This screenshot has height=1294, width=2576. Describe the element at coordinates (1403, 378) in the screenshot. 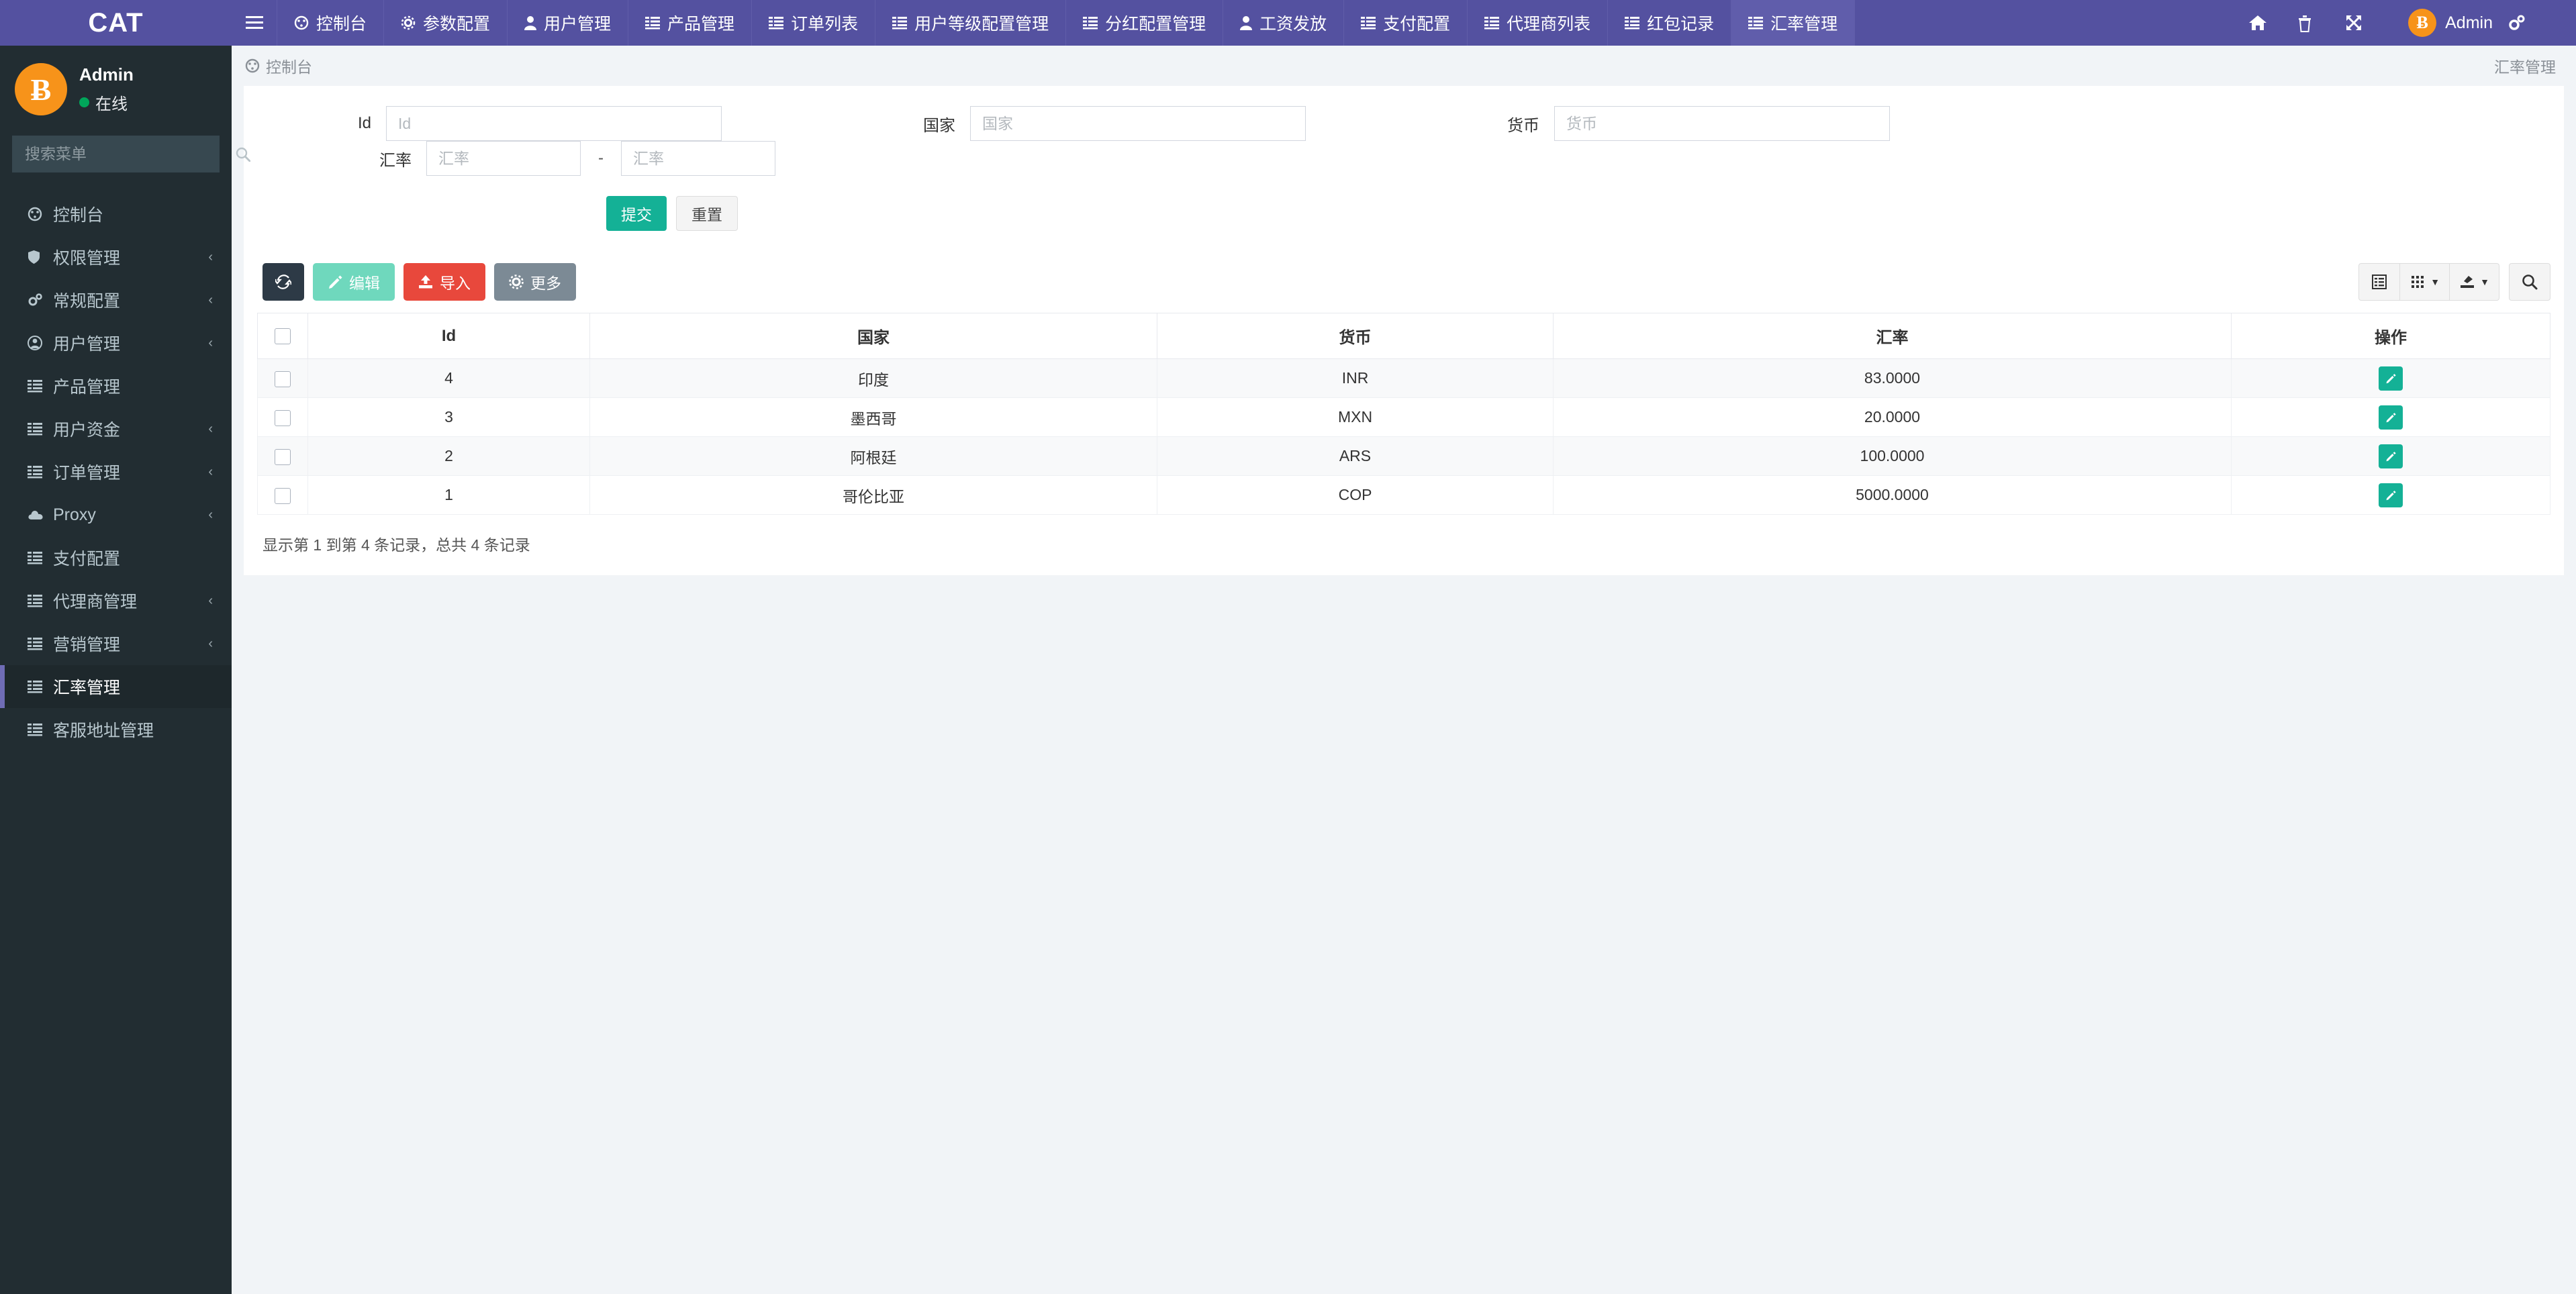

I see `table-row: 4 印度 INR 83.0000` at that location.